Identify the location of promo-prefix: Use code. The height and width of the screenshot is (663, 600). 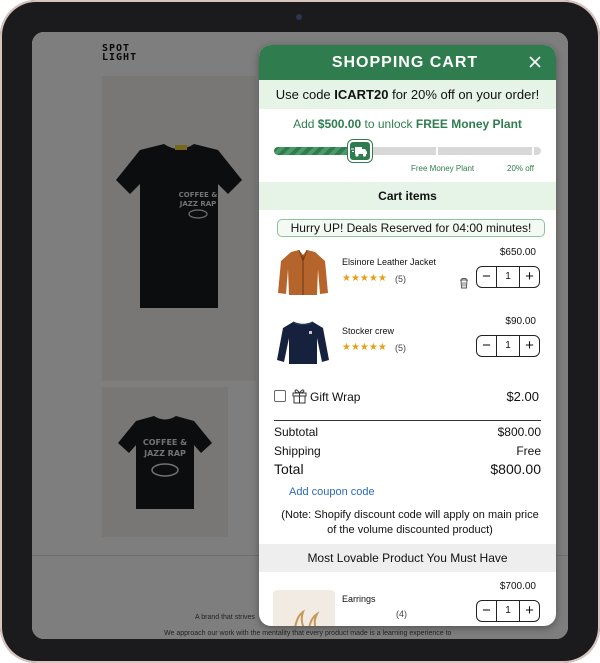
(305, 94).